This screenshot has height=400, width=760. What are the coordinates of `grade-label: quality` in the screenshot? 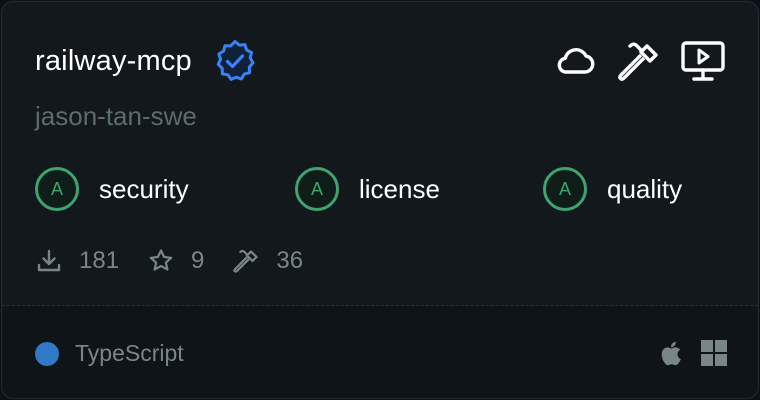 It's located at (645, 188).